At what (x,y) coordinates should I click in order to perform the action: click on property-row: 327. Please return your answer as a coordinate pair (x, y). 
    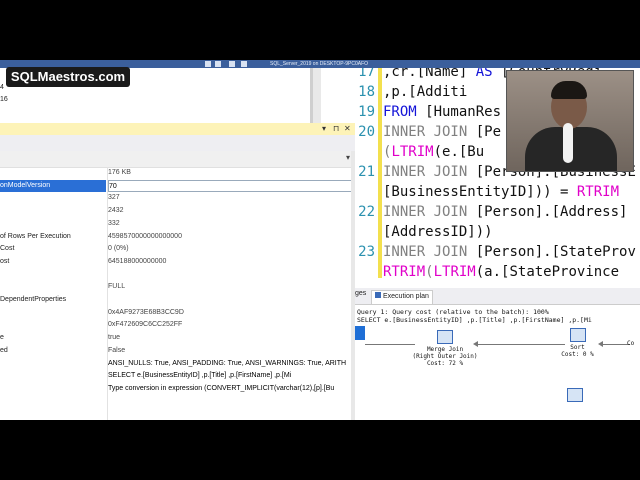
    Looking at the image, I should click on (177, 198).